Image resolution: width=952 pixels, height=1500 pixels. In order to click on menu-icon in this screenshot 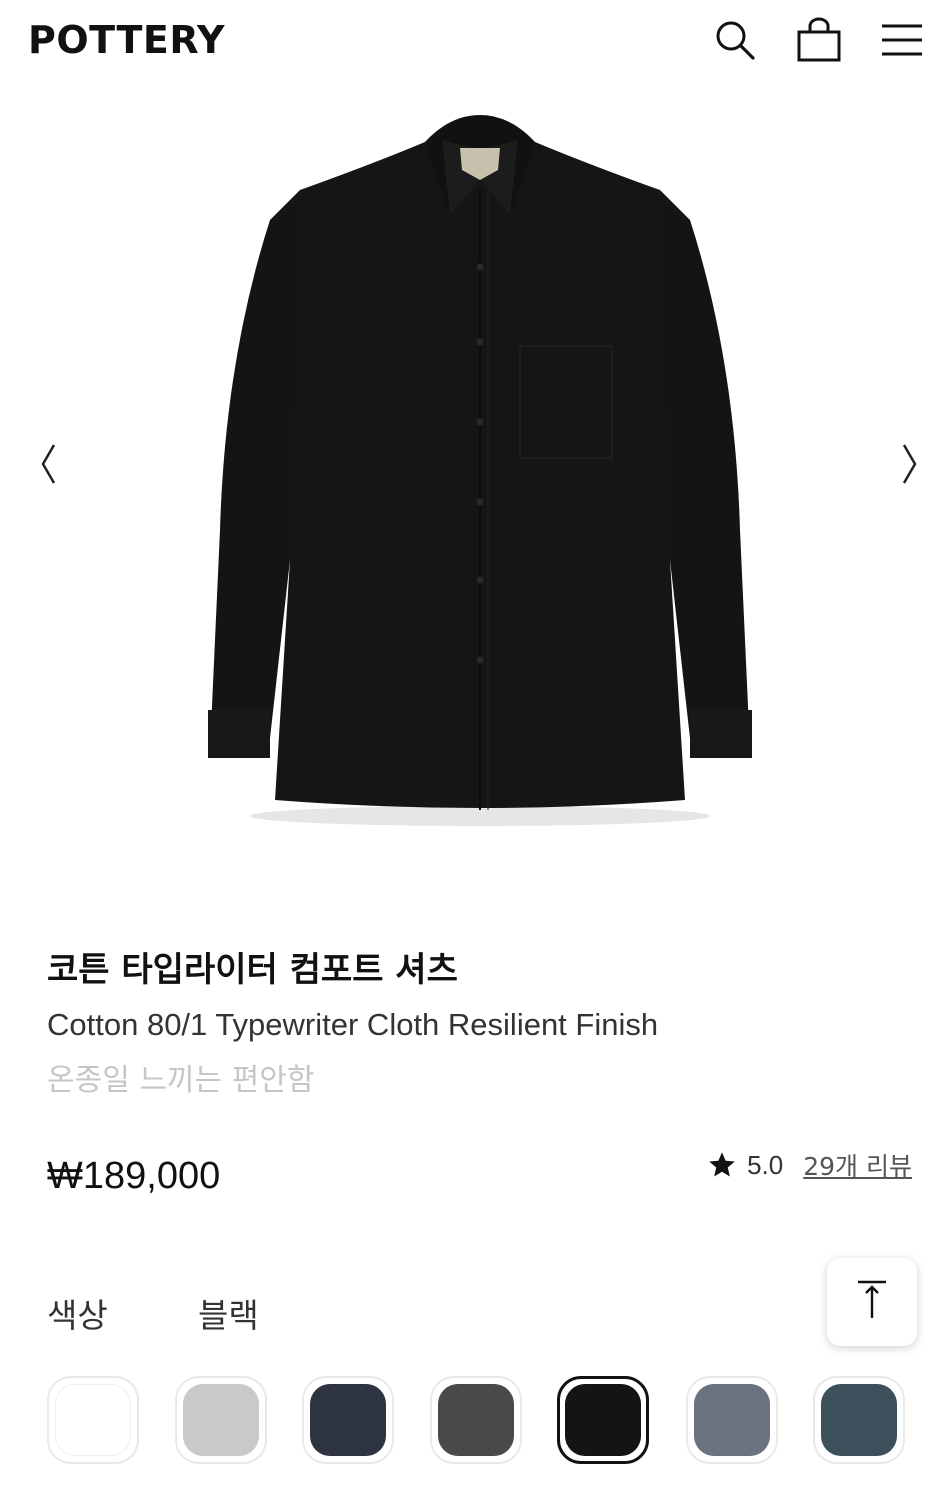, I will do `click(902, 40)`.